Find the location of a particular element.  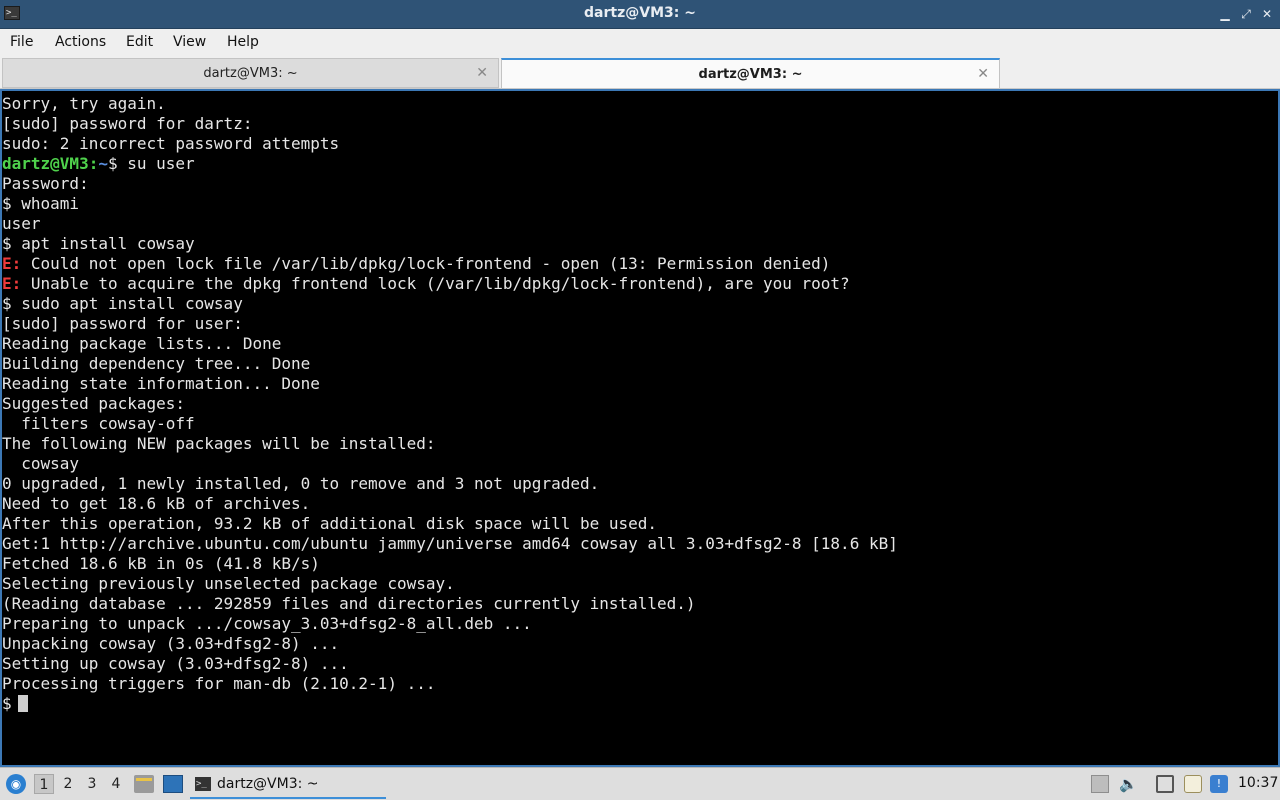

terminal-line: cowsay is located at coordinates (41, 463).